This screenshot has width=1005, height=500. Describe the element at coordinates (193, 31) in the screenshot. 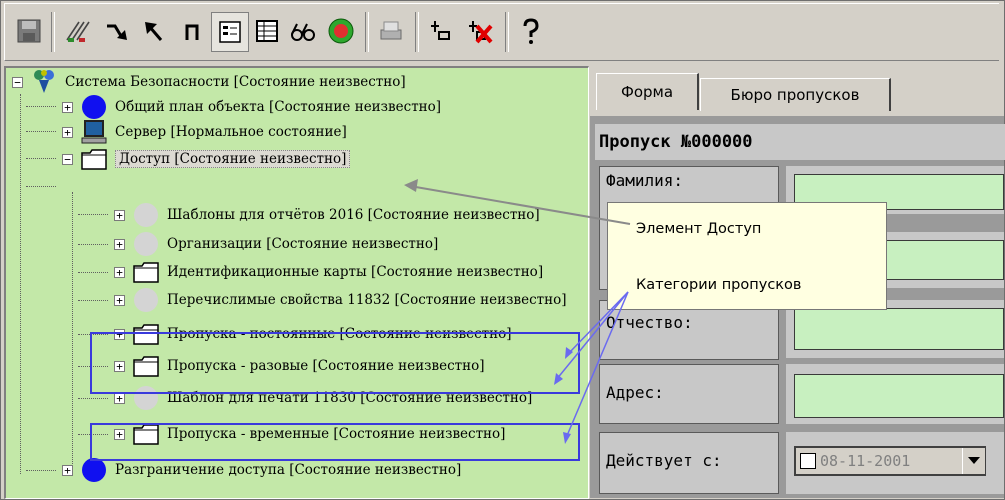

I see `lambda-icon` at that location.